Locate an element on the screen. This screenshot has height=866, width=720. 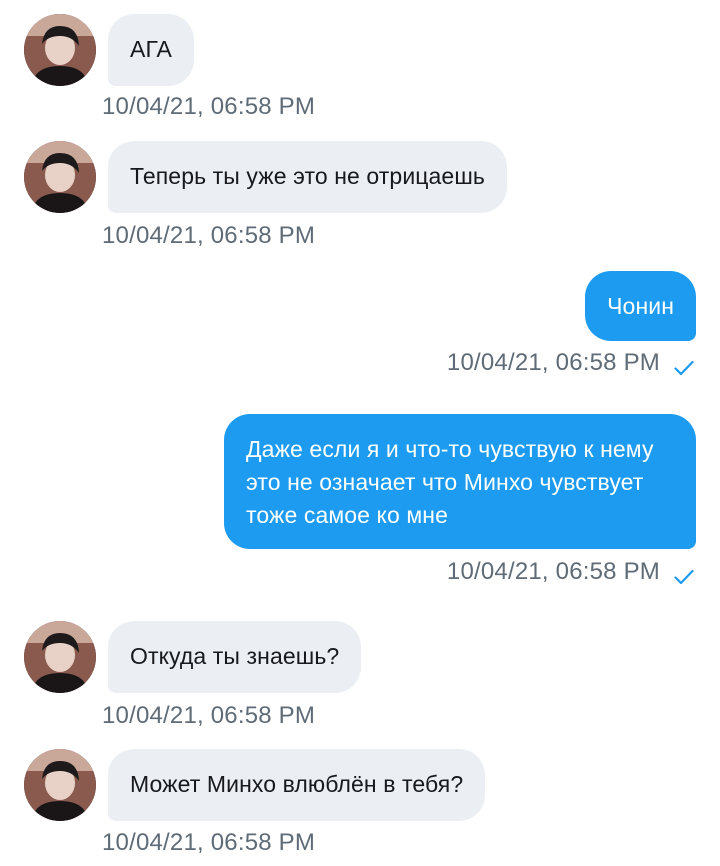
message-text: Откуда ты знаешь? is located at coordinates (235, 656).